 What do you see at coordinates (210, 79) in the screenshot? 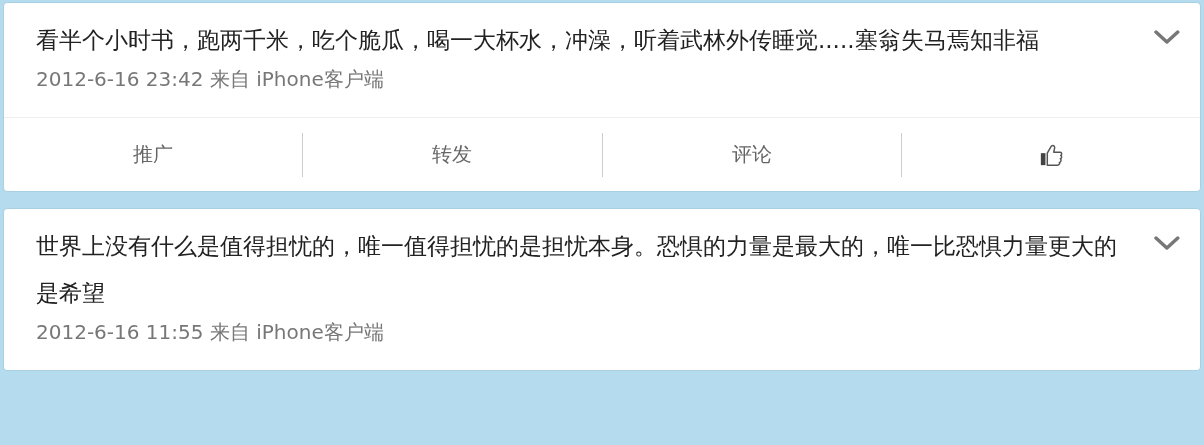
I see `post-meta: 2012-6-16 23:42 来自 iPhone客户端` at bounding box center [210, 79].